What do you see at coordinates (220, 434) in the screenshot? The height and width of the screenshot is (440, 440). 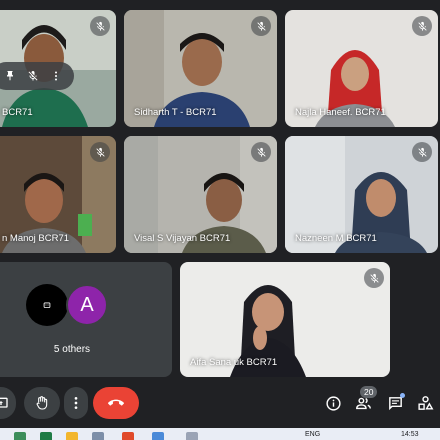 I see `os-taskbar: ENG 14:53` at bounding box center [220, 434].